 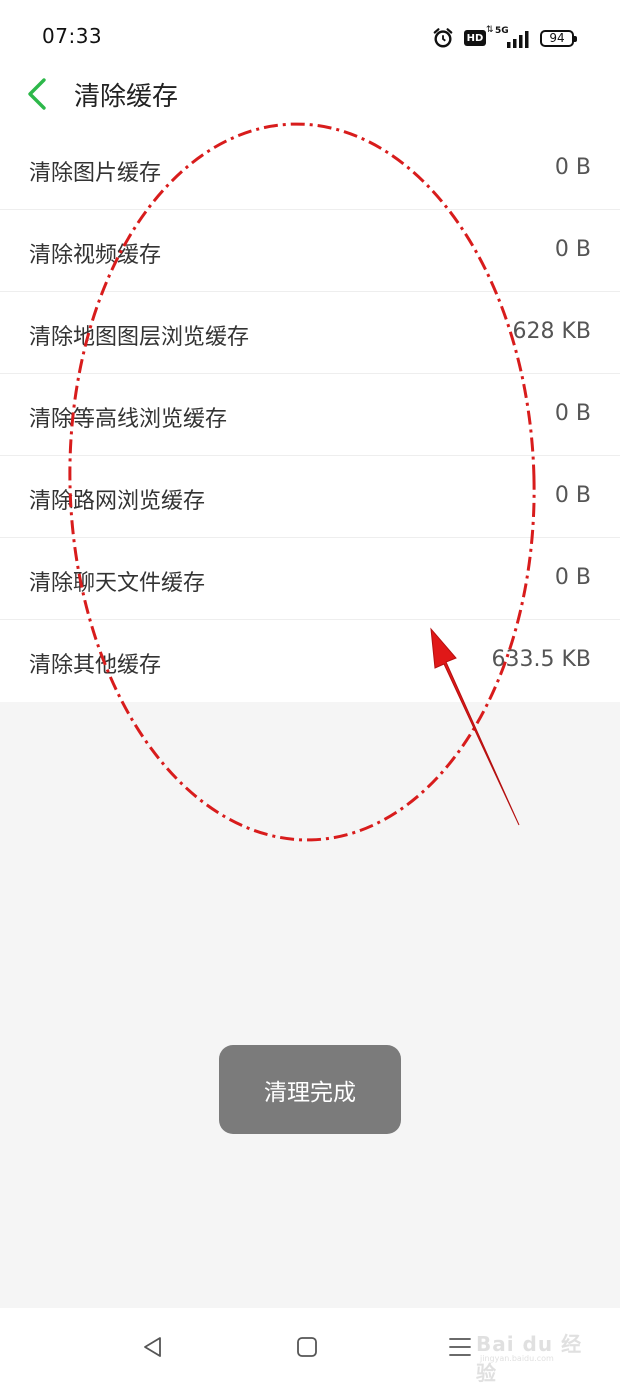 I want to click on cache-row-map-layers: 清除地图图层浏览缓存 628 KB, so click(x=310, y=333).